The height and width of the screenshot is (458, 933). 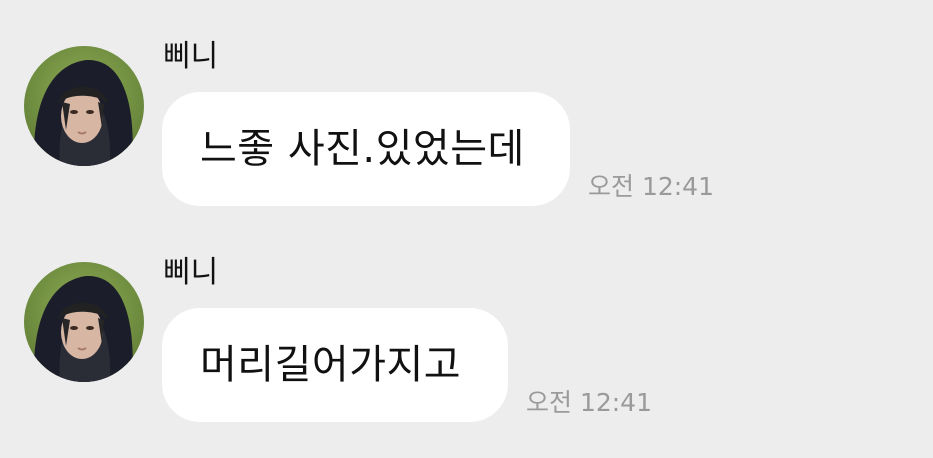 What do you see at coordinates (362, 149) in the screenshot?
I see `message-text: 느좋 사진.있었는데` at bounding box center [362, 149].